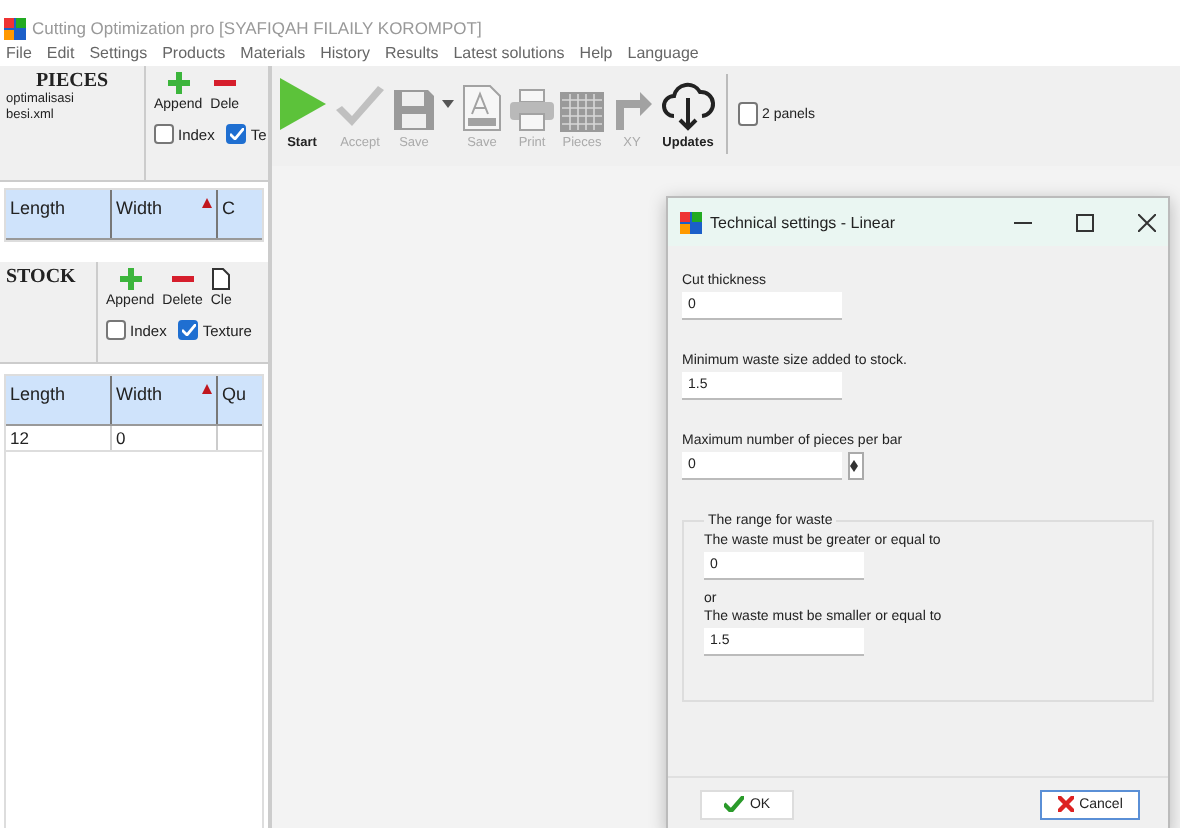 Image resolution: width=1180 pixels, height=828 pixels. I want to click on section-title: PIECES, so click(72, 81).